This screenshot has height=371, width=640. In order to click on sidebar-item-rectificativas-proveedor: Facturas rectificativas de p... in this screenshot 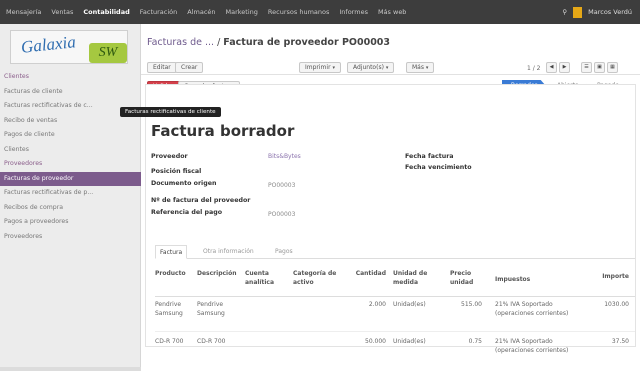, I will do `click(70, 193)`.